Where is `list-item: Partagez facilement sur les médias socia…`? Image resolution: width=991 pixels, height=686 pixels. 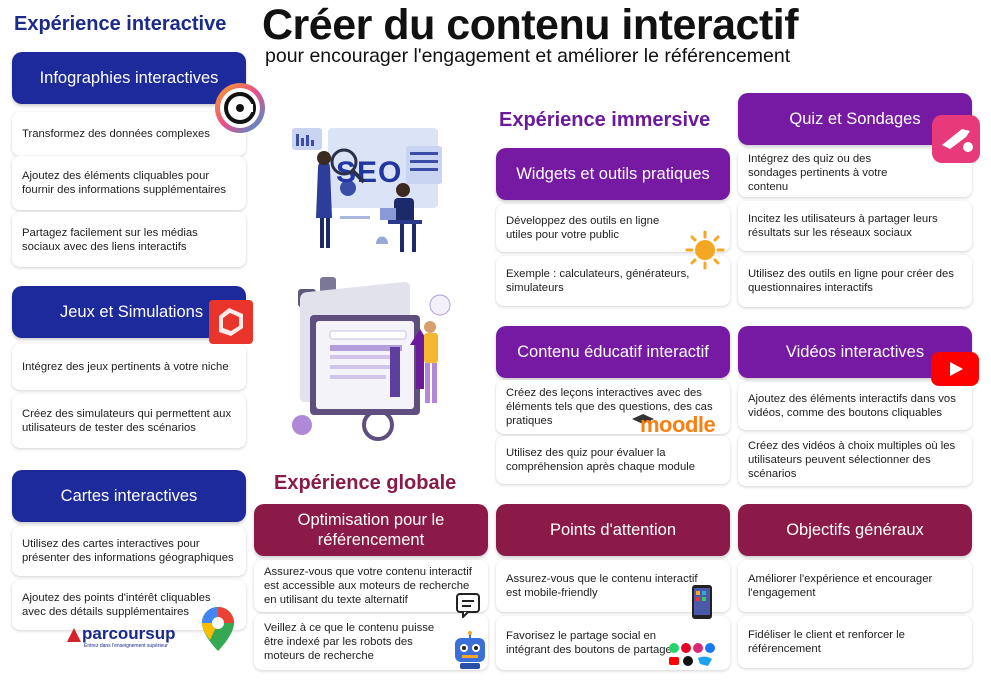 list-item: Partagez facilement sur les médias socia… is located at coordinates (129, 239).